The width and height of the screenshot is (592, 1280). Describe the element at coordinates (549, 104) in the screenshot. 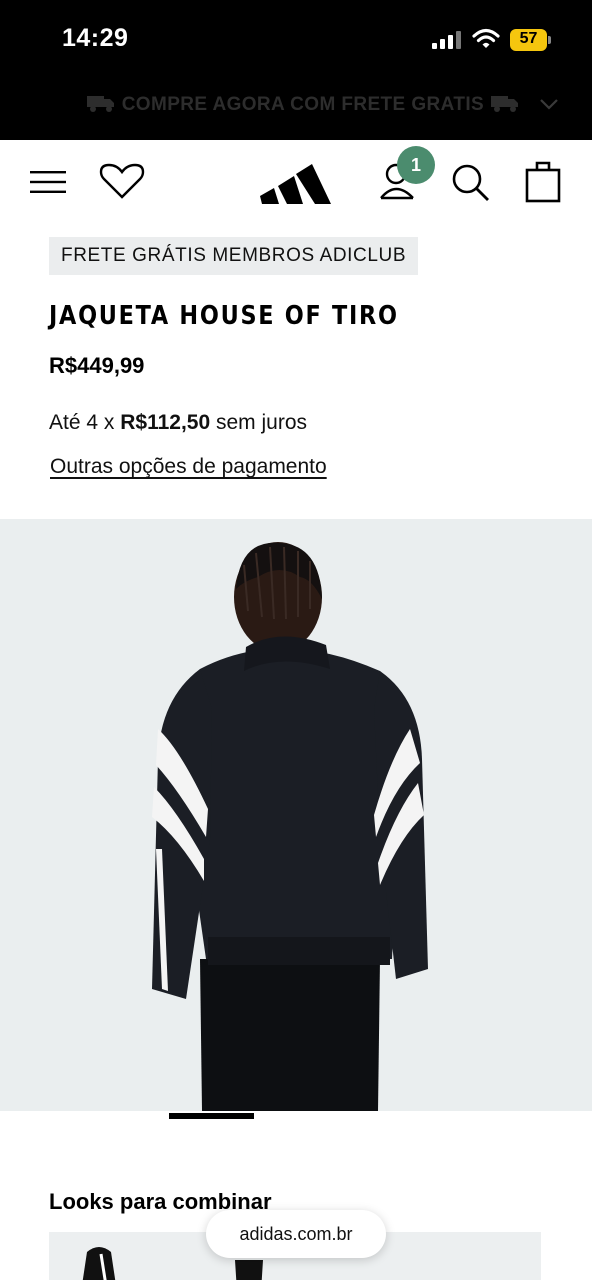

I see `chevron-down-icon` at that location.